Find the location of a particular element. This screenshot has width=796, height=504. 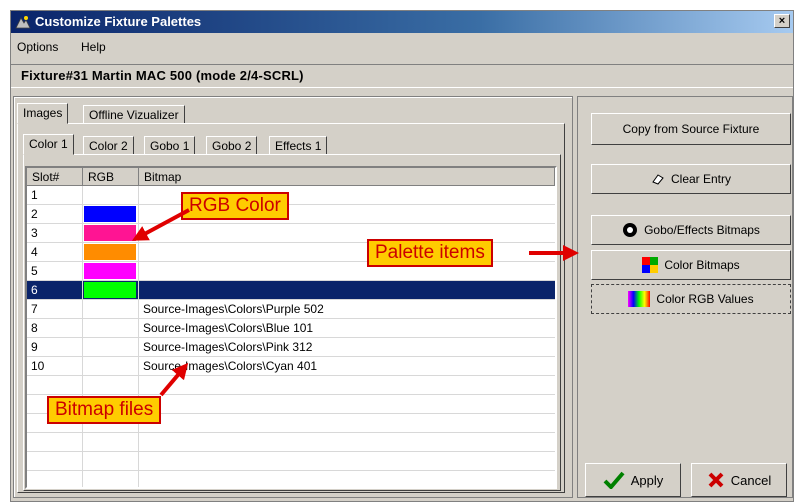

apply-button: Apply is located at coordinates (633, 480).